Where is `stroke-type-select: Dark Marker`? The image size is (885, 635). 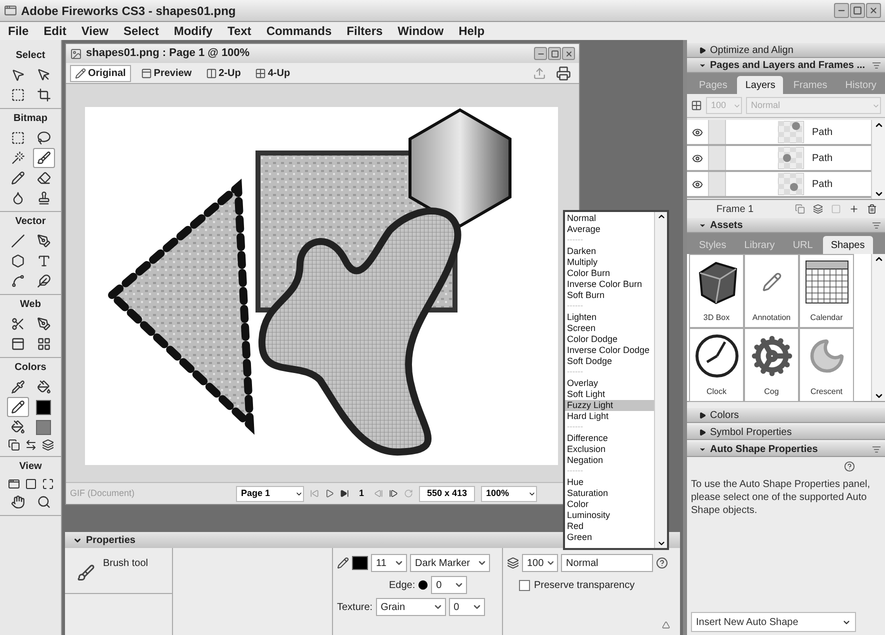 stroke-type-select: Dark Marker is located at coordinates (450, 563).